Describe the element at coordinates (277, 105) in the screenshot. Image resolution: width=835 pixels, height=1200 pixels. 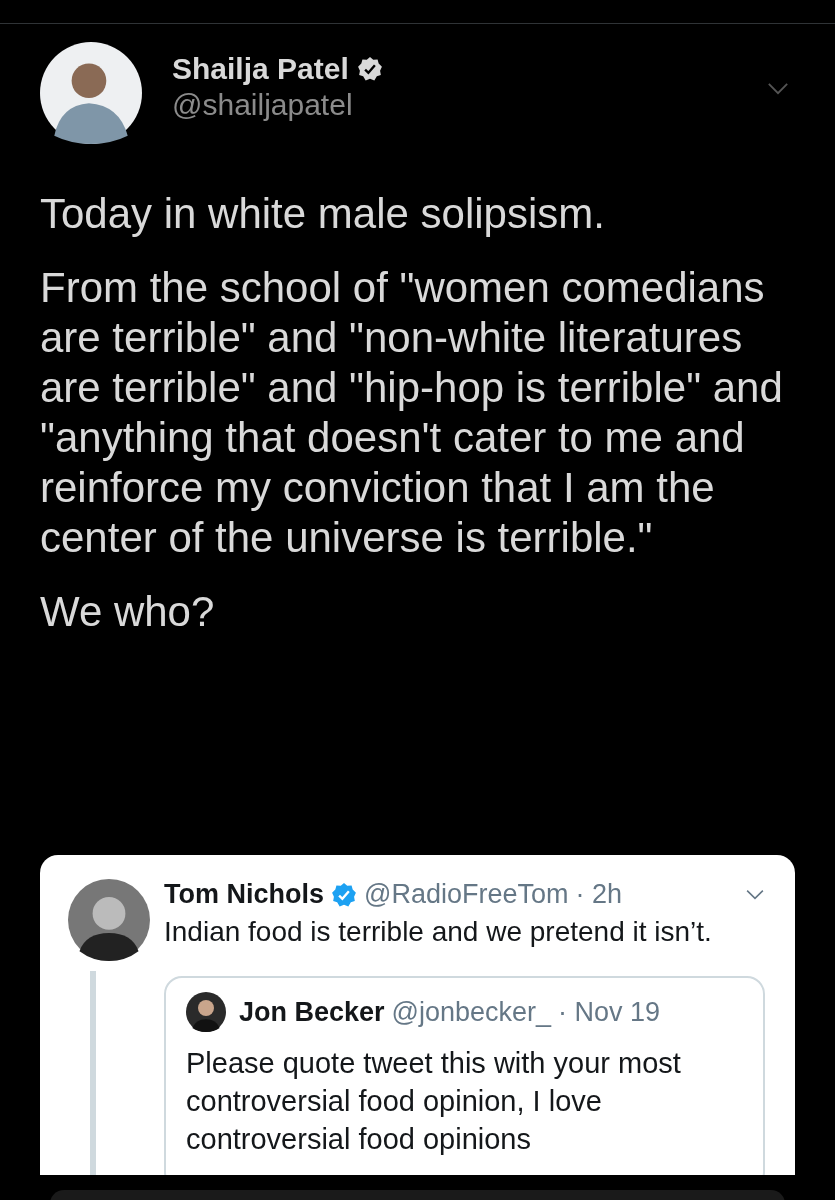
I see `author-handle: @shailjapatel` at that location.